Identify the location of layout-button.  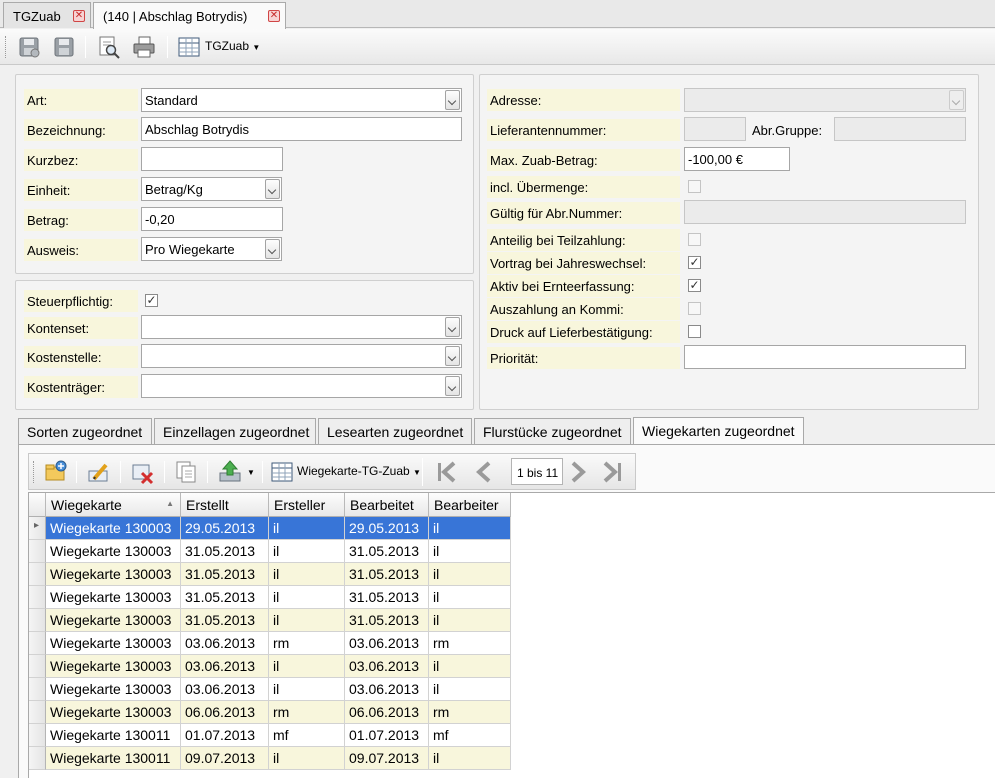
(189, 47).